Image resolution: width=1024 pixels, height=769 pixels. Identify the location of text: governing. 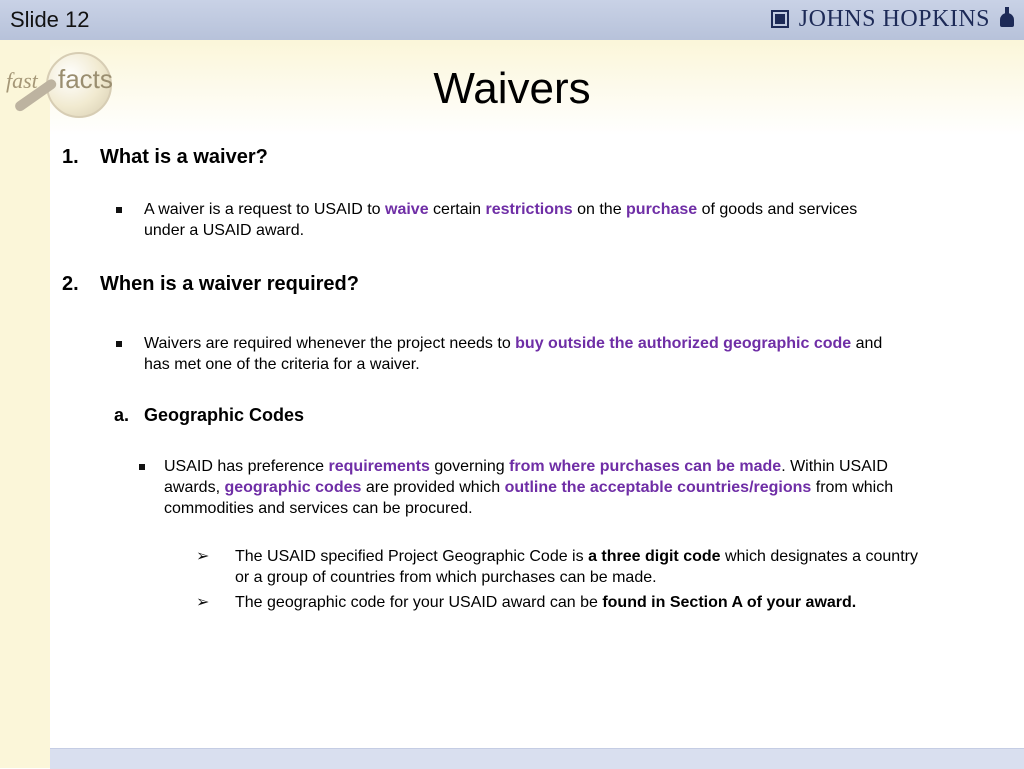
(469, 466).